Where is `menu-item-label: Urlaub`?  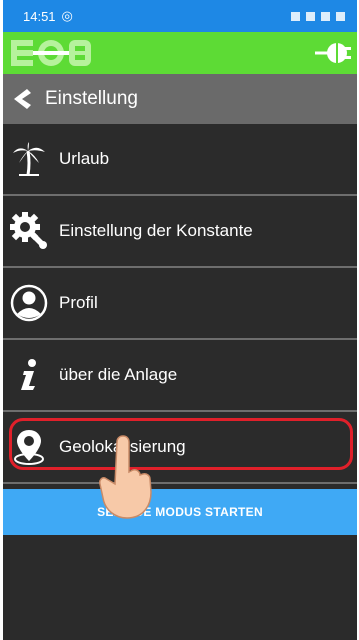
menu-item-label: Urlaub is located at coordinates (84, 158).